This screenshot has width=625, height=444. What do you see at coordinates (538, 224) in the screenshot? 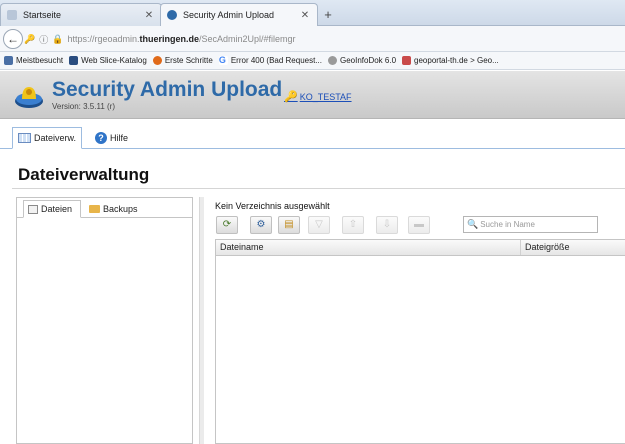
I see `search-input` at bounding box center [538, 224].